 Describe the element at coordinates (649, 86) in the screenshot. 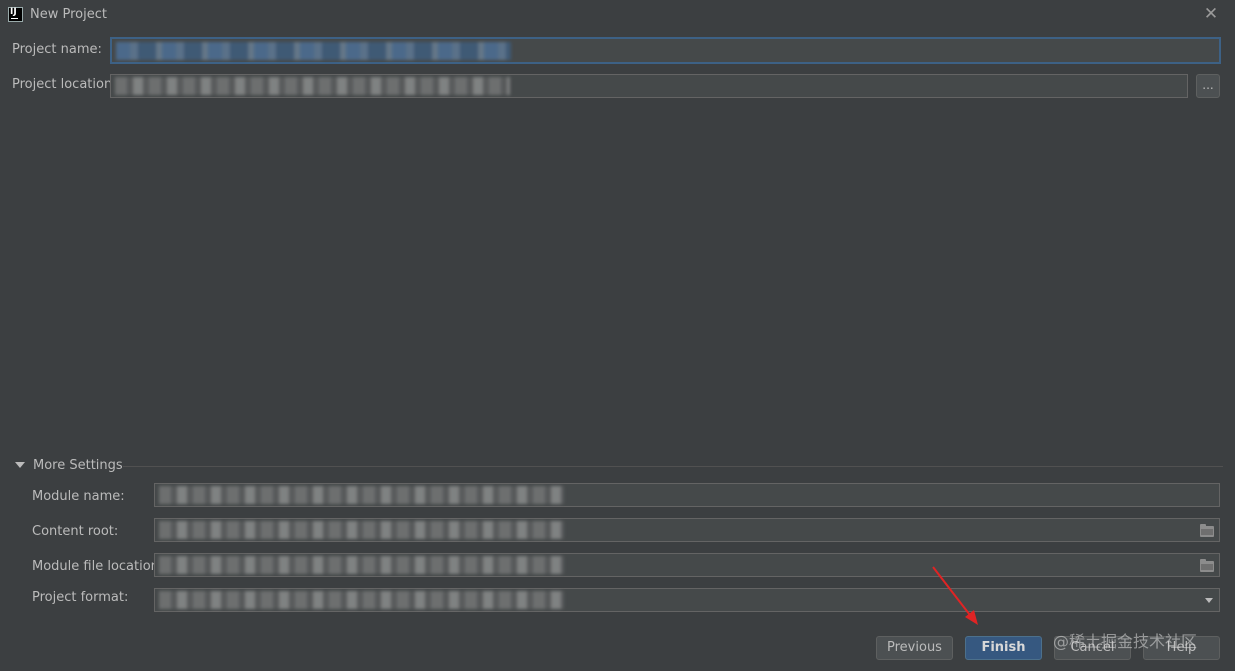

I see `project-location-field` at that location.